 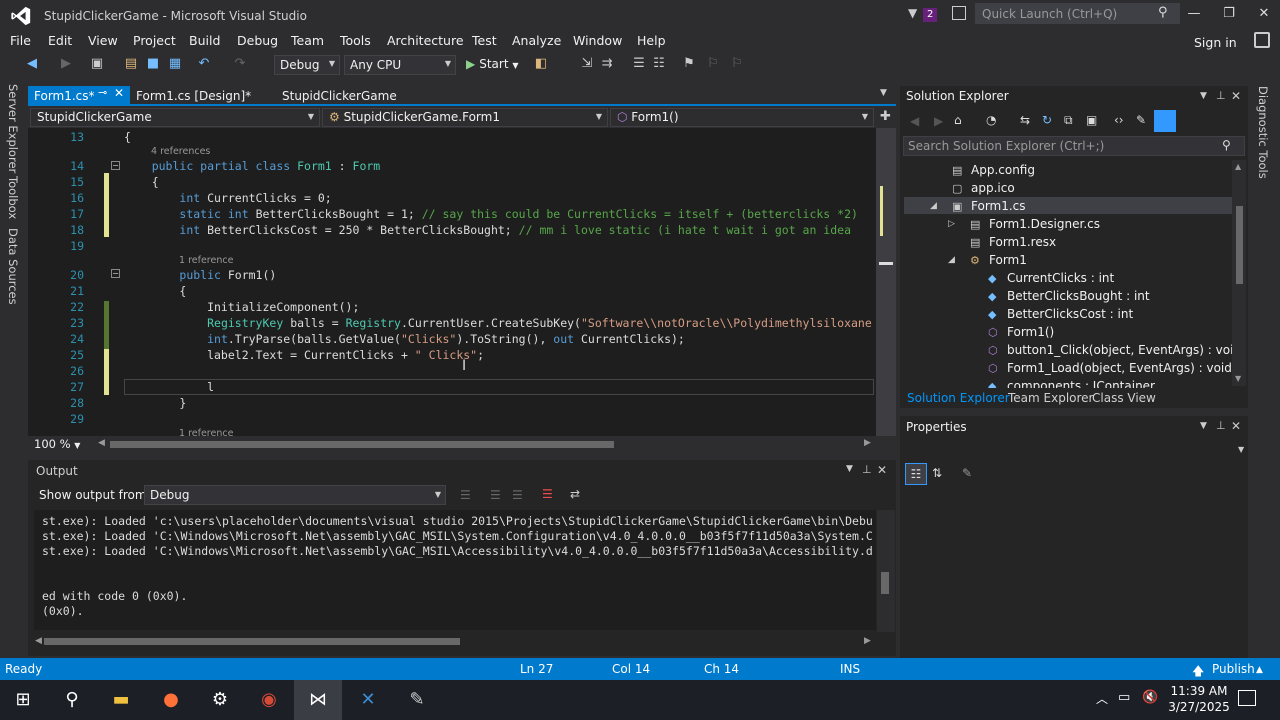 I want to click on tree-item-button1-click: button1_Click(object, EventArgs) : void, so click(x=1124, y=350).